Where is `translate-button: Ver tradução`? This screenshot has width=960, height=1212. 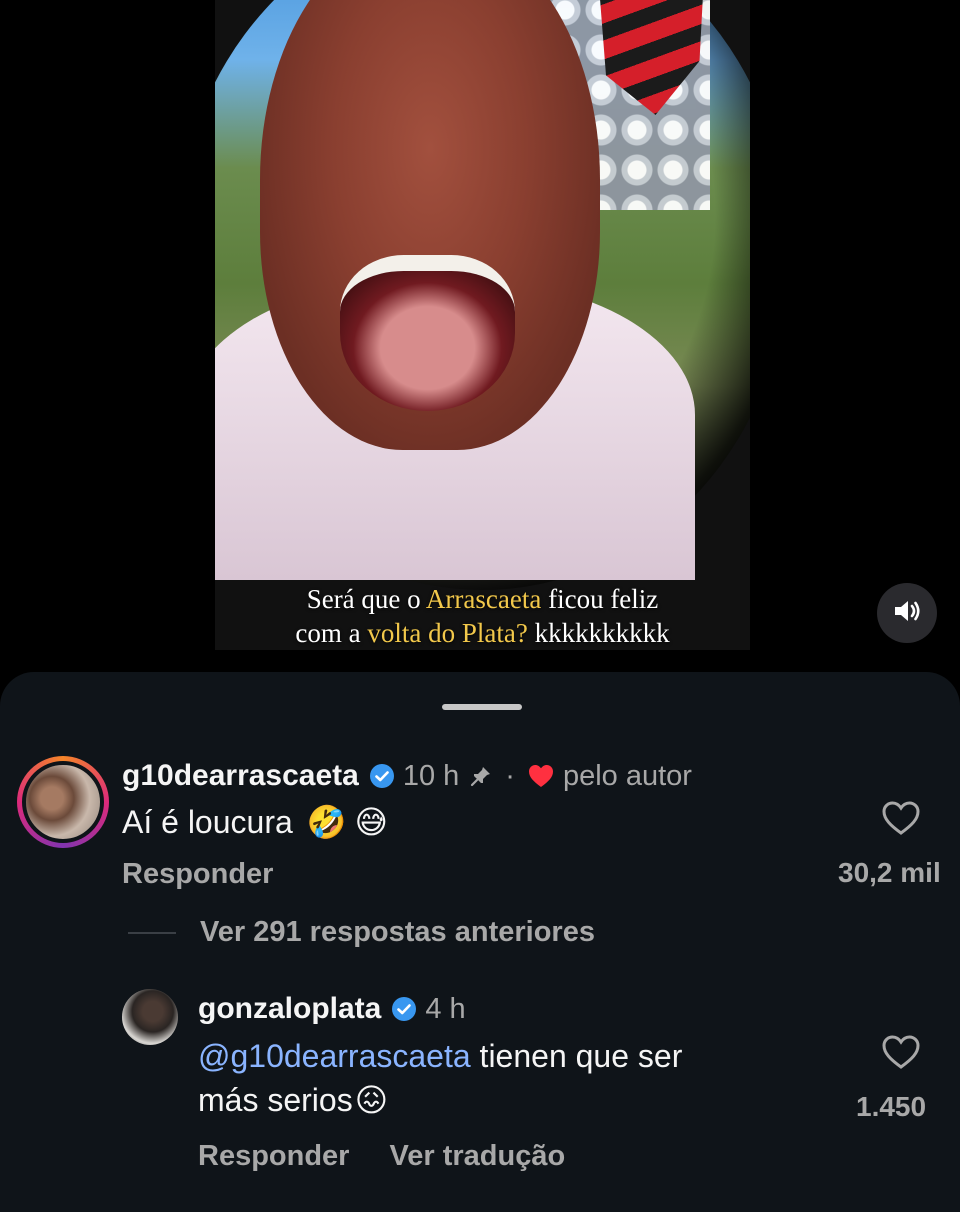
translate-button: Ver tradução is located at coordinates (477, 1156).